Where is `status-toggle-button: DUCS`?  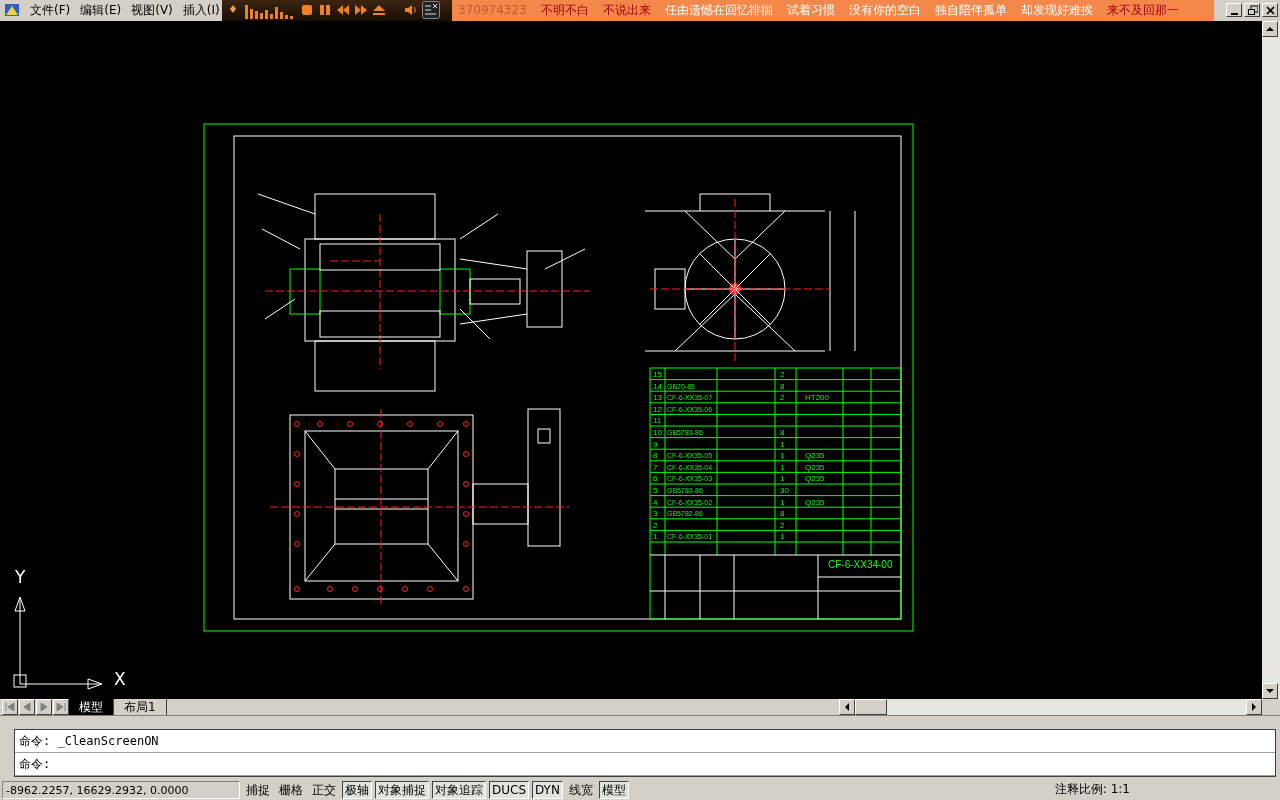
status-toggle-button: DUCS is located at coordinates (509, 789).